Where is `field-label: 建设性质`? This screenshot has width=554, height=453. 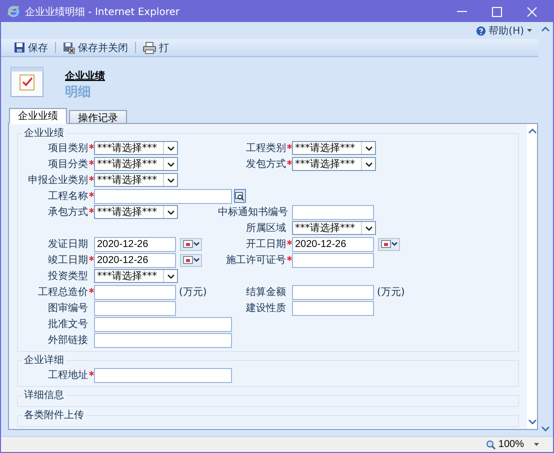 field-label: 建设性质 is located at coordinates (265, 308).